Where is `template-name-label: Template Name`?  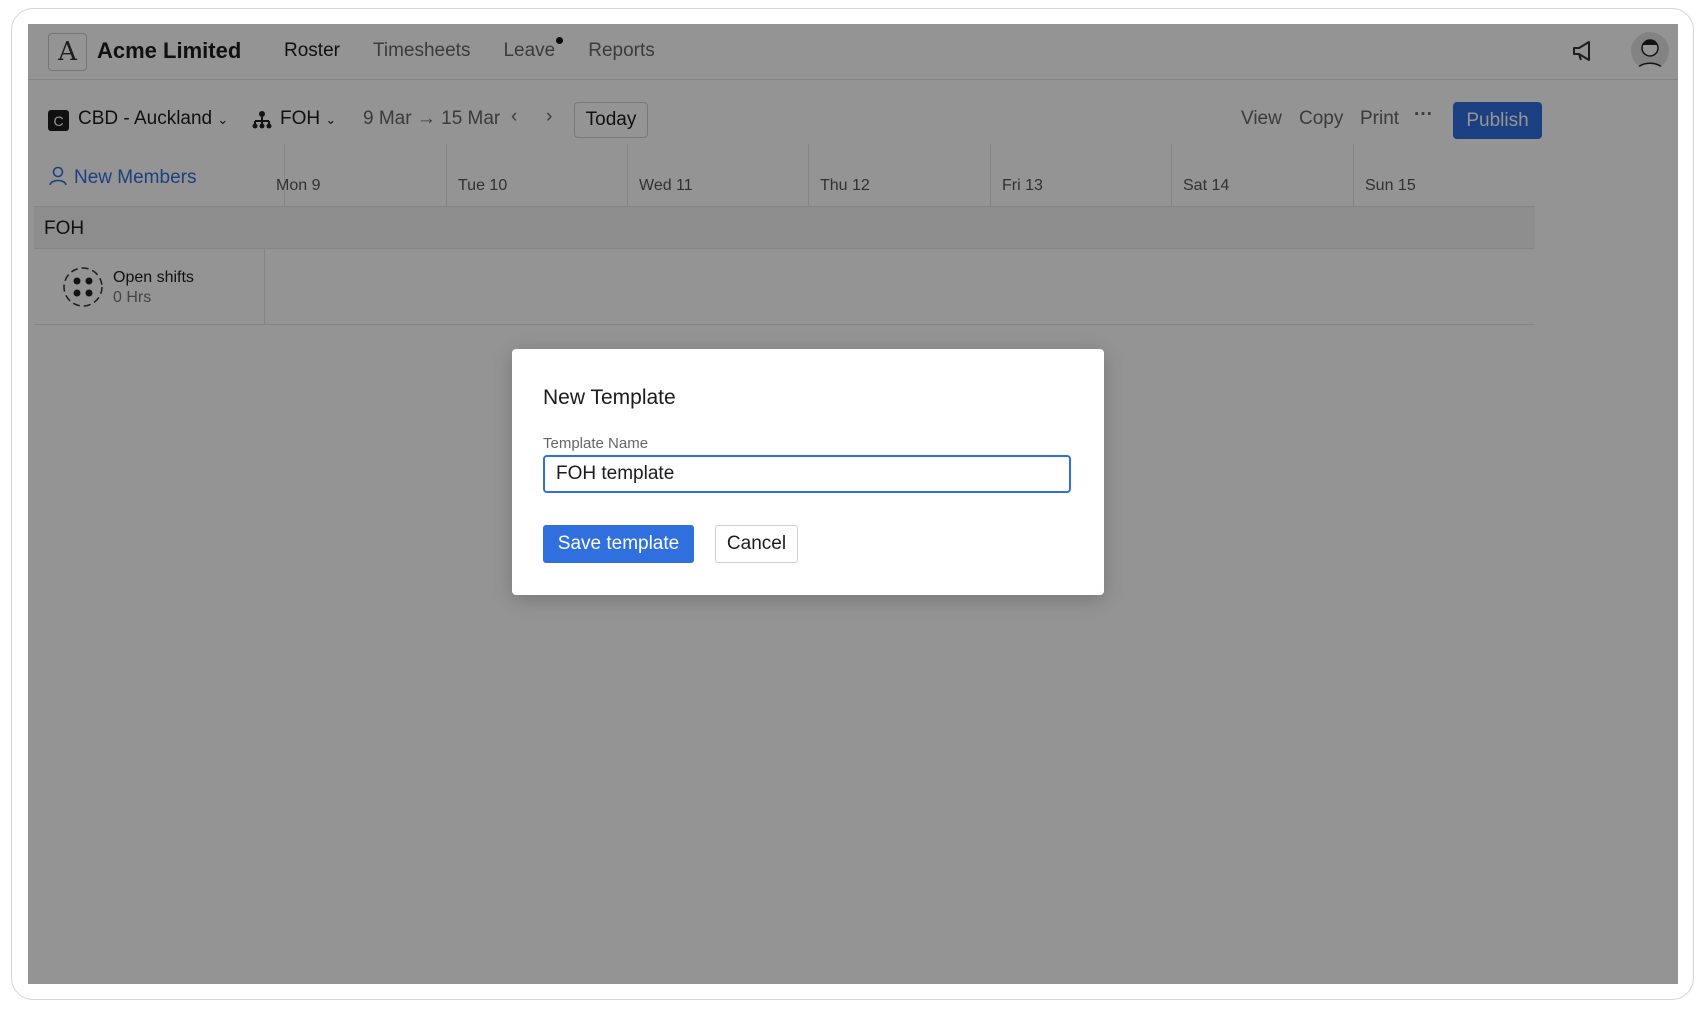
template-name-label: Template Name is located at coordinates (596, 443).